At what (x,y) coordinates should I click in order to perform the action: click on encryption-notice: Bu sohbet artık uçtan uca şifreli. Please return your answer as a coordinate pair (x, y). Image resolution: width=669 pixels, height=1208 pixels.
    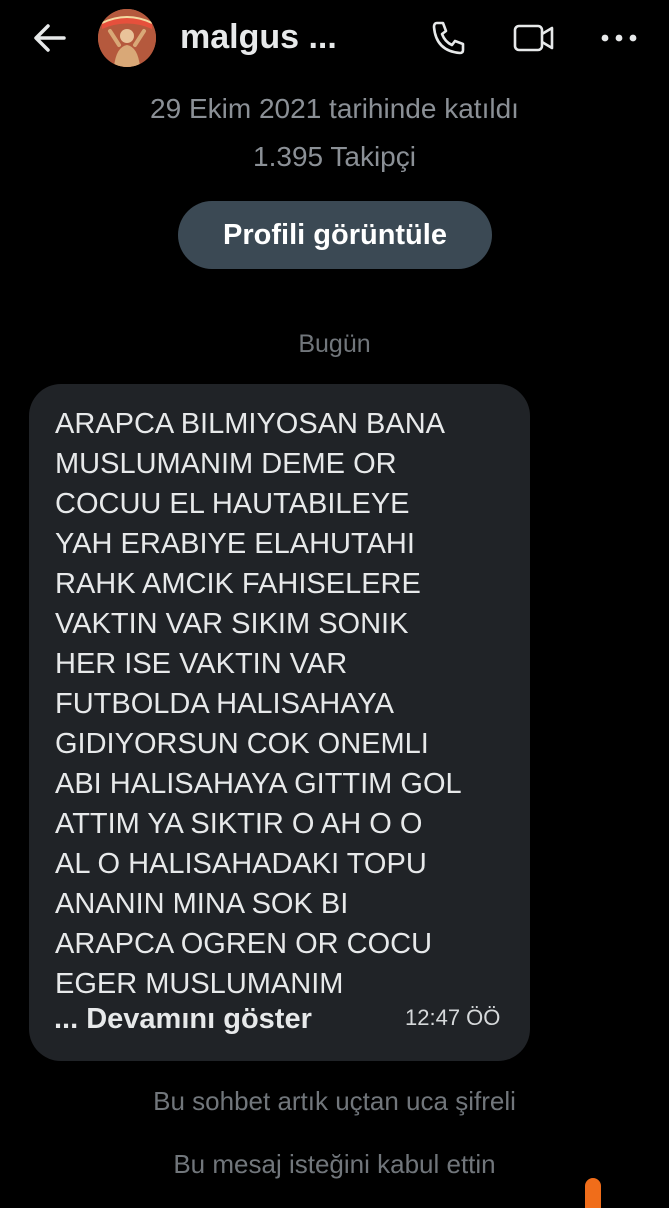
    Looking at the image, I should click on (334, 1101).